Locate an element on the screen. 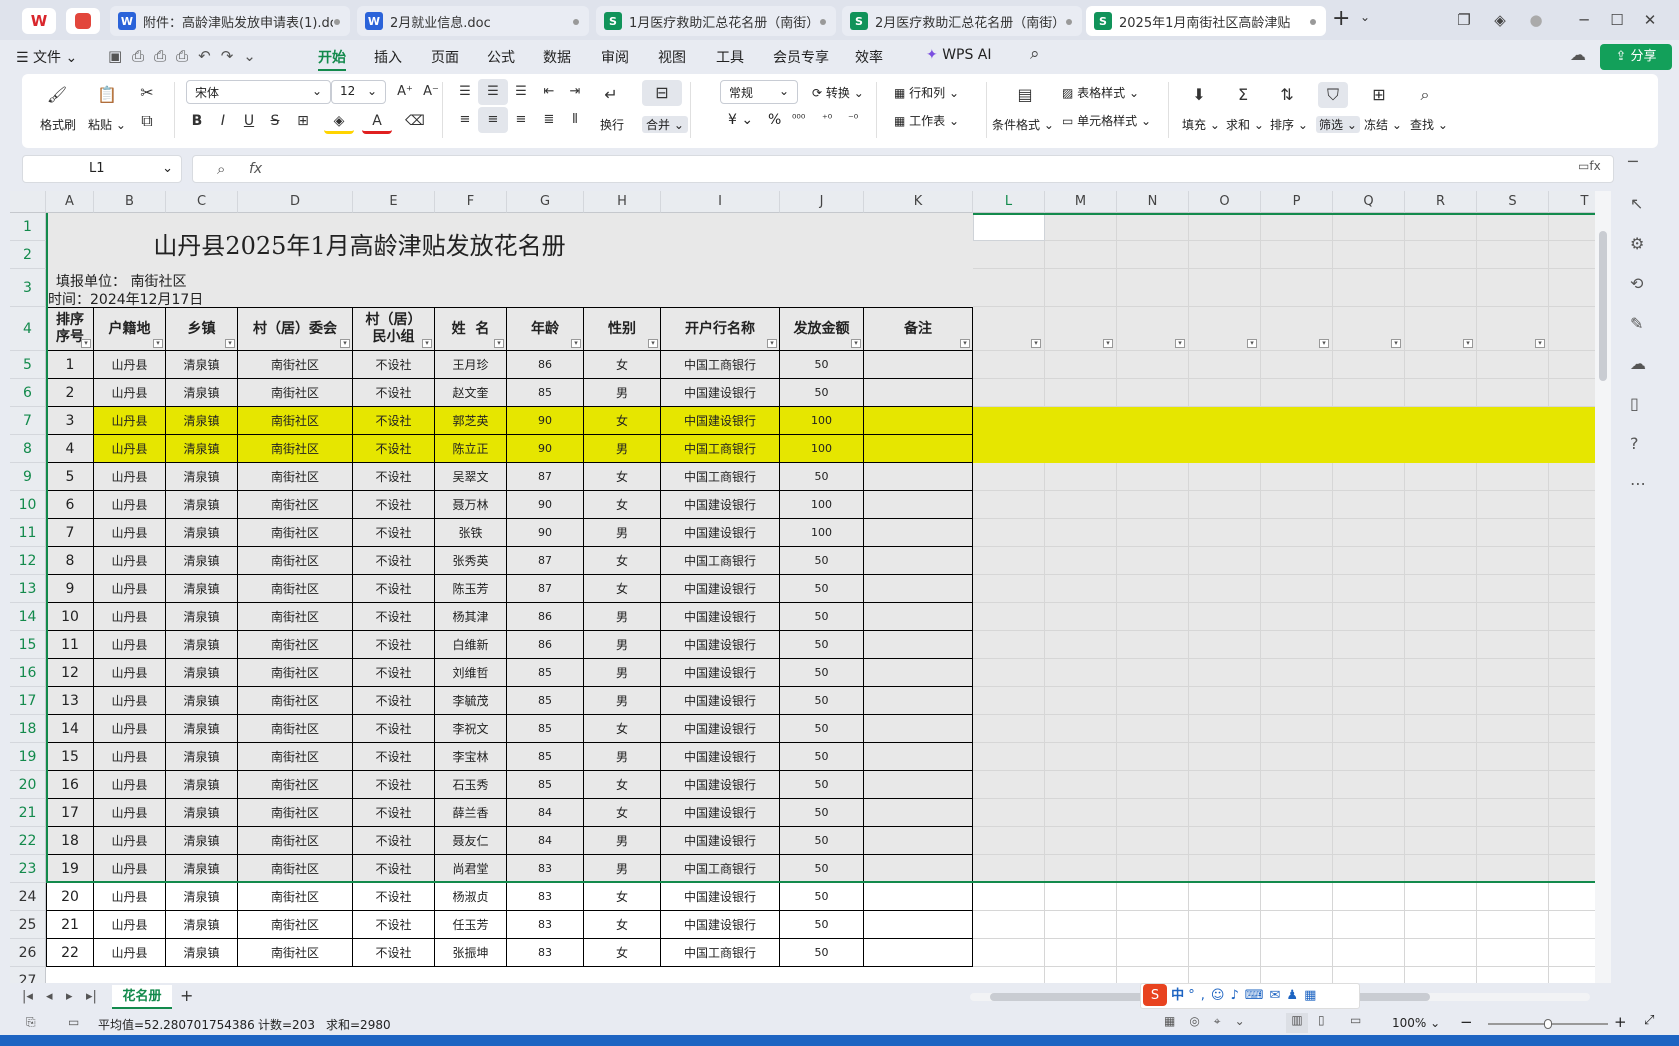  table-row-cell: 17 is located at coordinates (70, 813).